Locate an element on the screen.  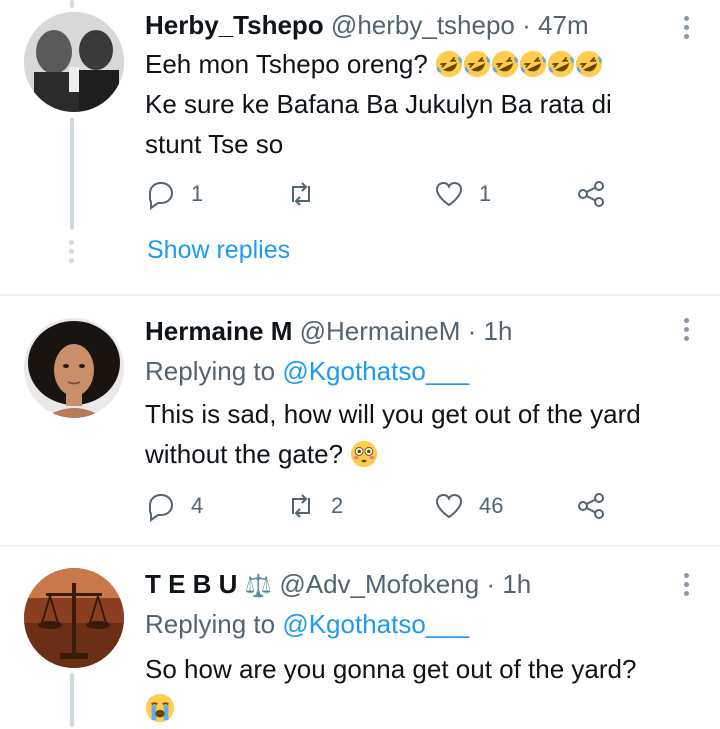
like-count: 1 is located at coordinates (485, 193).